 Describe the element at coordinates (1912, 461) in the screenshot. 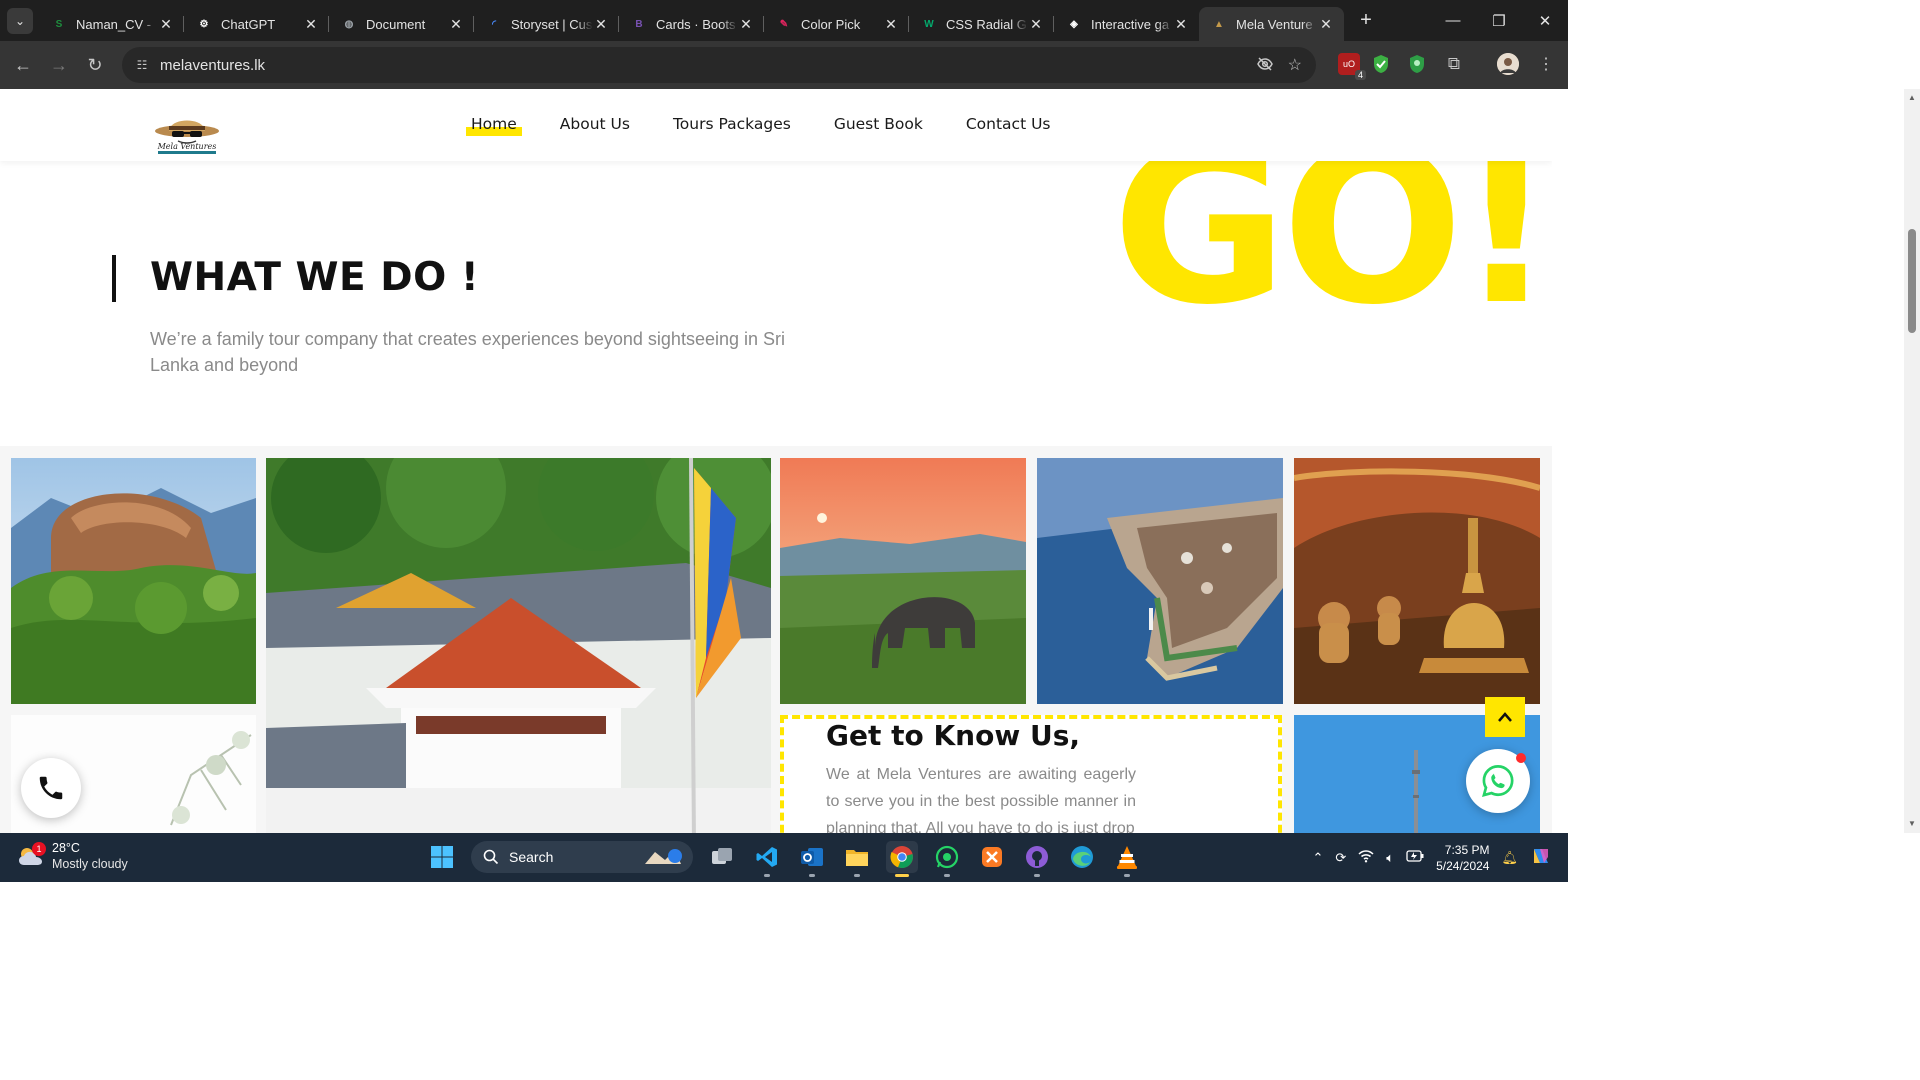

I see `page-scrollbar: ▲ ▼` at that location.